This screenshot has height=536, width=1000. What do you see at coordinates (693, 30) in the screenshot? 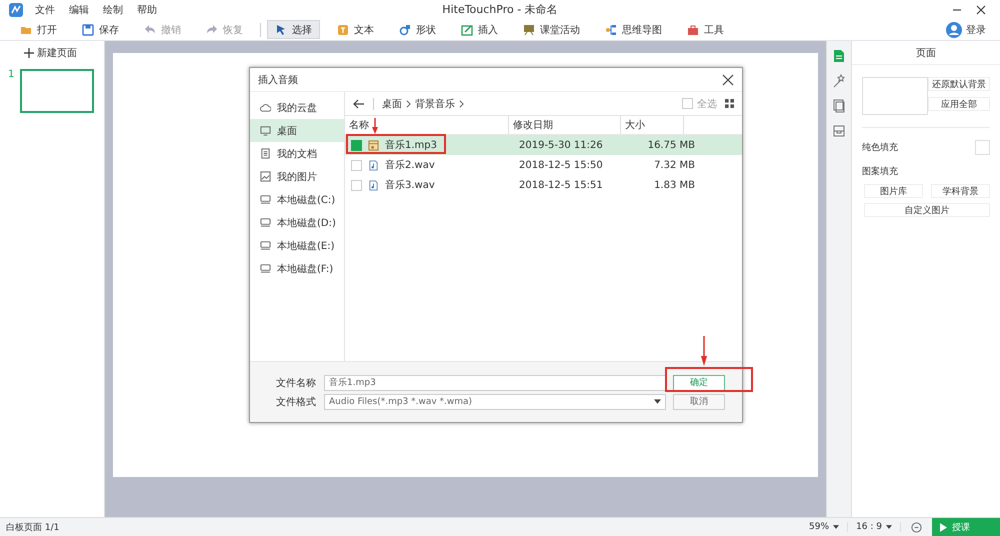
I see `toolbox-icon` at bounding box center [693, 30].